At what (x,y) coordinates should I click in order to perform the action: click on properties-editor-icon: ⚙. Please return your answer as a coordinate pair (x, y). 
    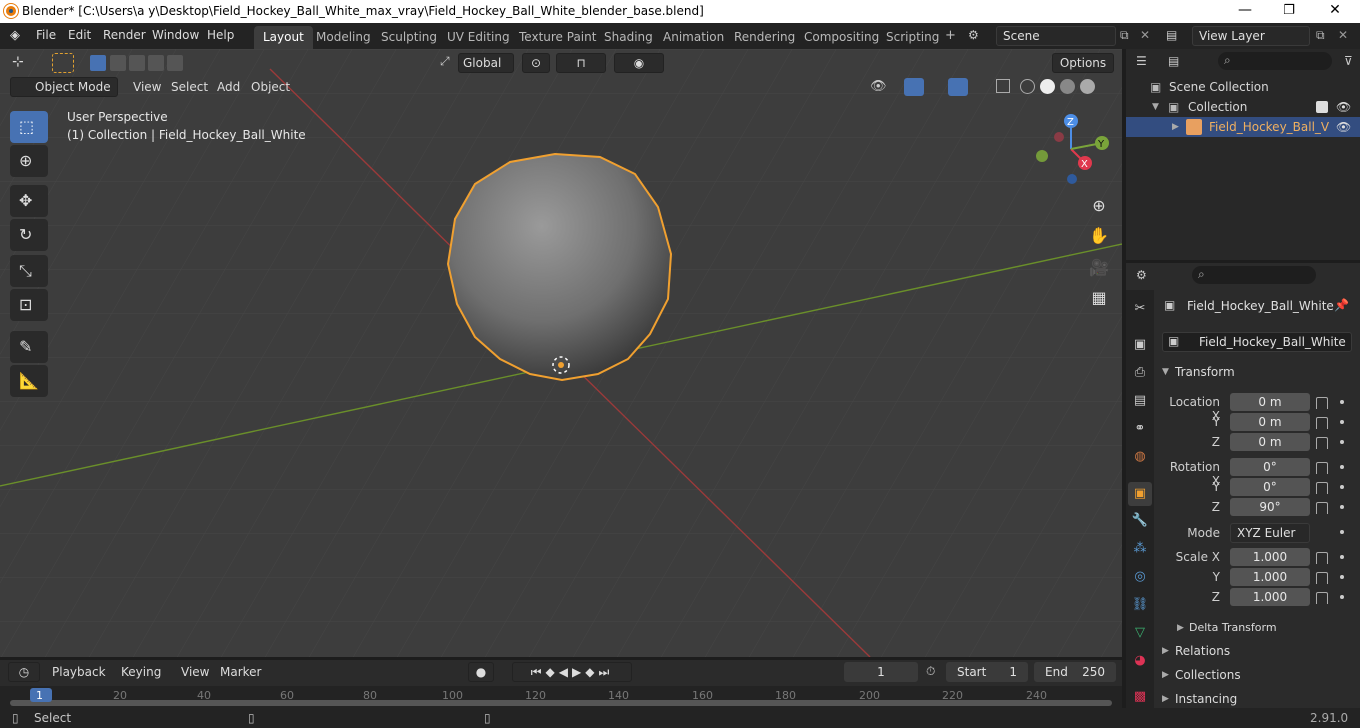
    Looking at the image, I should click on (1141, 275).